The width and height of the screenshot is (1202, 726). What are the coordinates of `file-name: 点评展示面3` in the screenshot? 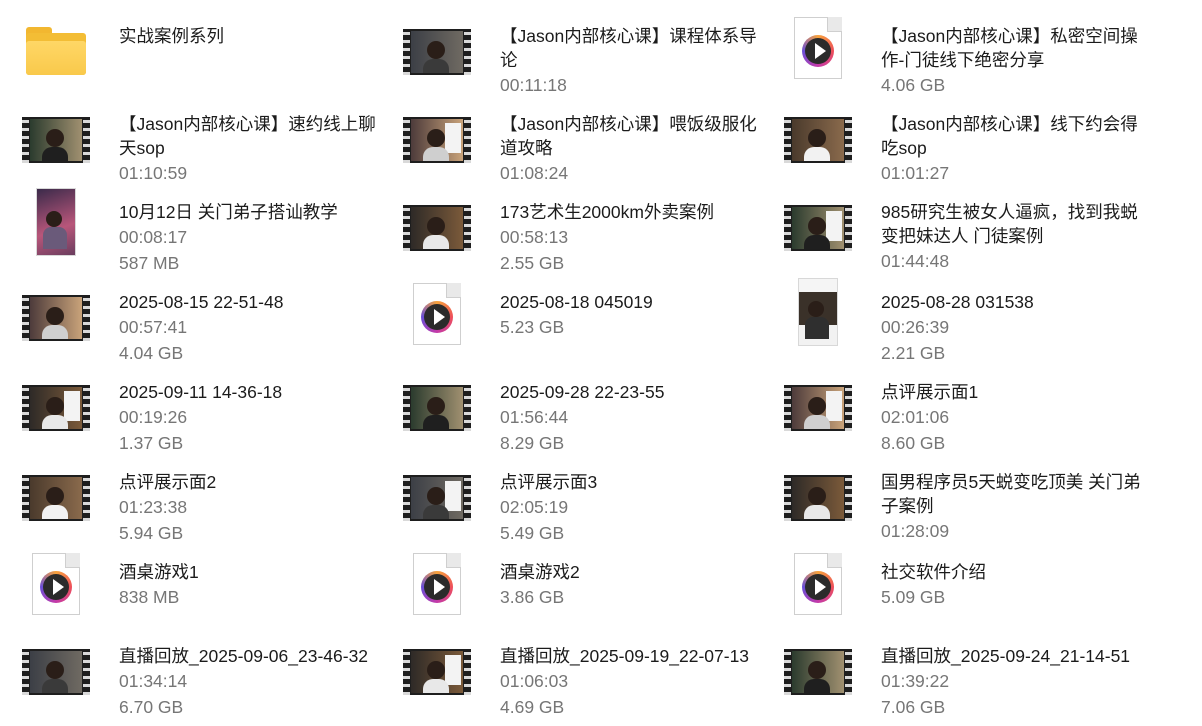 It's located at (549, 482).